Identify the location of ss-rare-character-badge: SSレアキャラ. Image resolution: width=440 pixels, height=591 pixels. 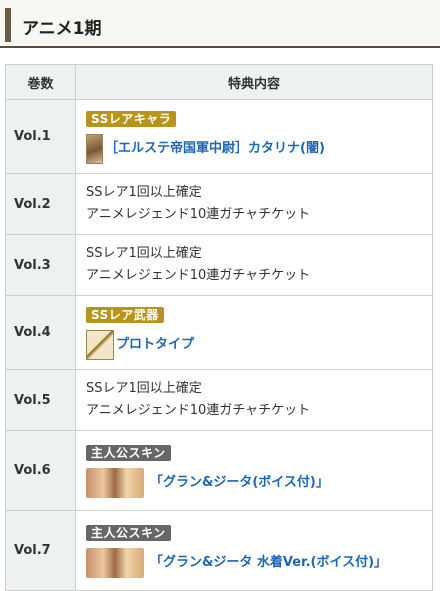
(131, 119).